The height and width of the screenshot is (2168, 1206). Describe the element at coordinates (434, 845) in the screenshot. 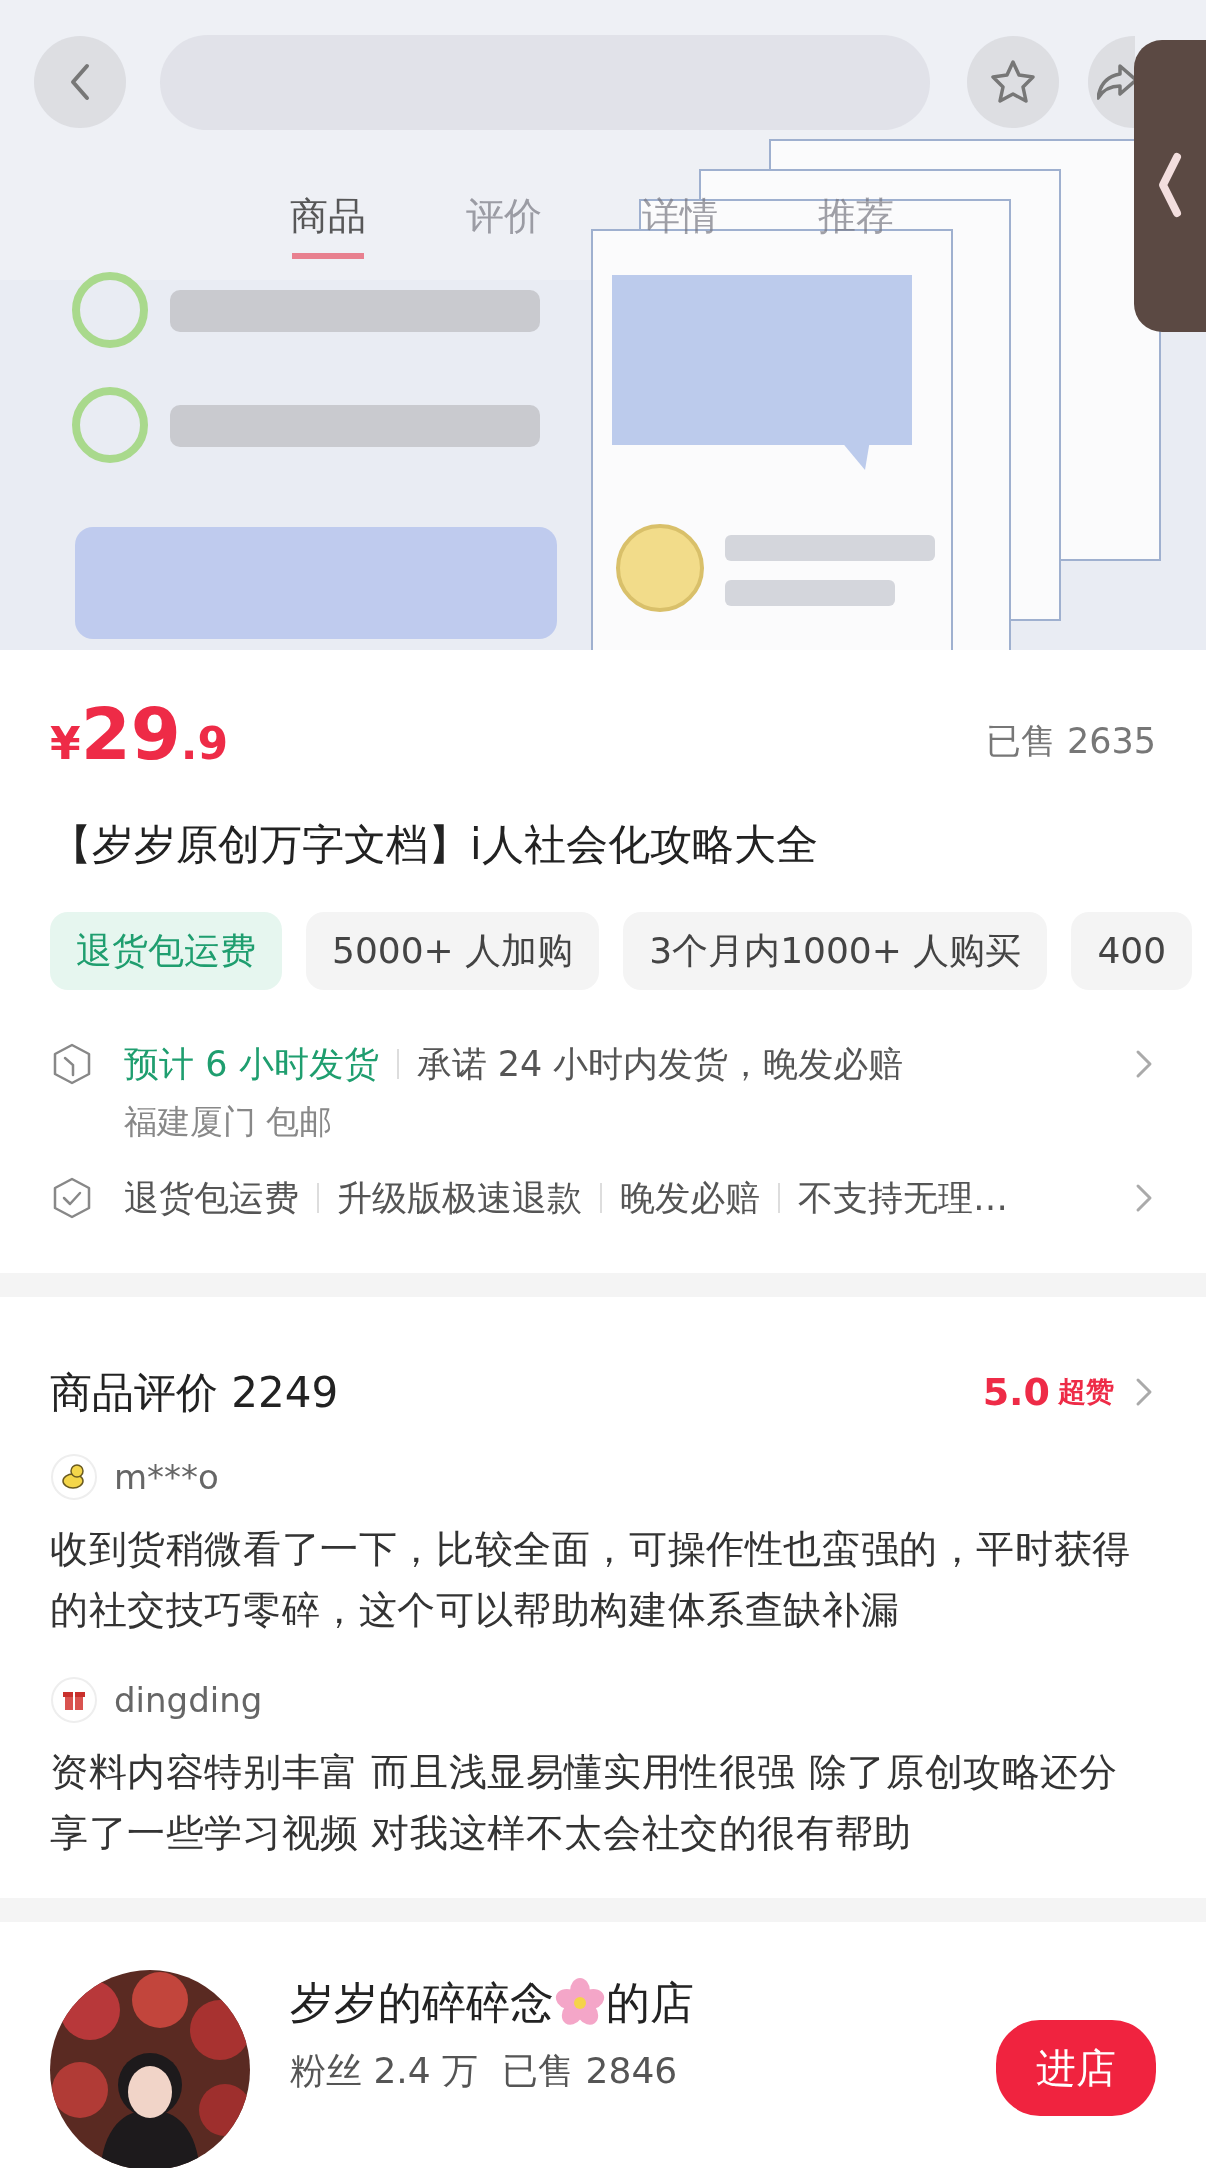

I see `product-title: 【岁岁原创万字文档】i人社会化攻略大全` at that location.